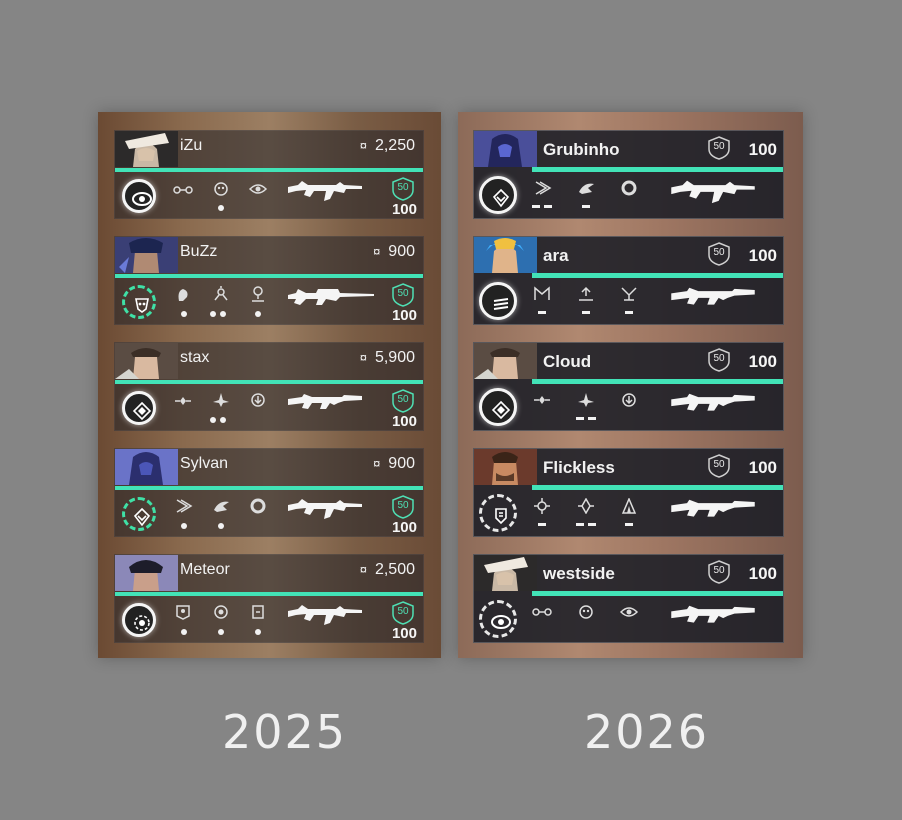 The image size is (902, 820). I want to click on ability-aftershock-icon, so click(629, 400).